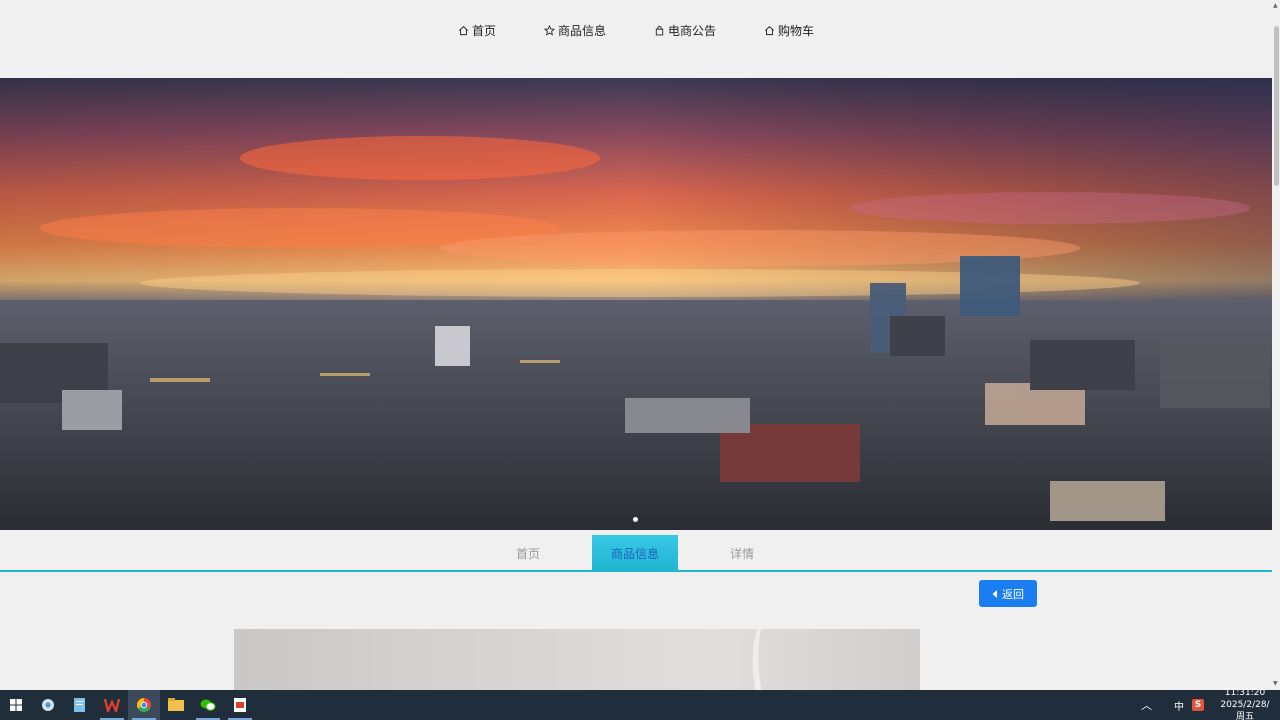  I want to click on settings-icon, so click(48, 705).